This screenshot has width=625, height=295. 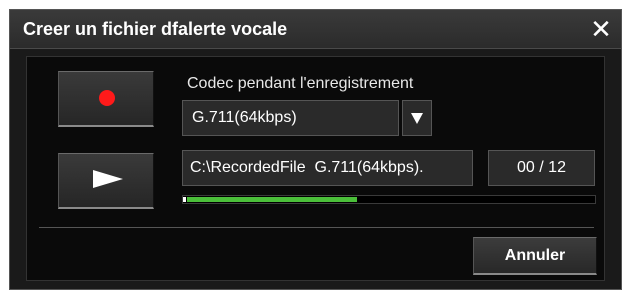 What do you see at coordinates (184, 199) in the screenshot?
I see `progress-start-marker` at bounding box center [184, 199].